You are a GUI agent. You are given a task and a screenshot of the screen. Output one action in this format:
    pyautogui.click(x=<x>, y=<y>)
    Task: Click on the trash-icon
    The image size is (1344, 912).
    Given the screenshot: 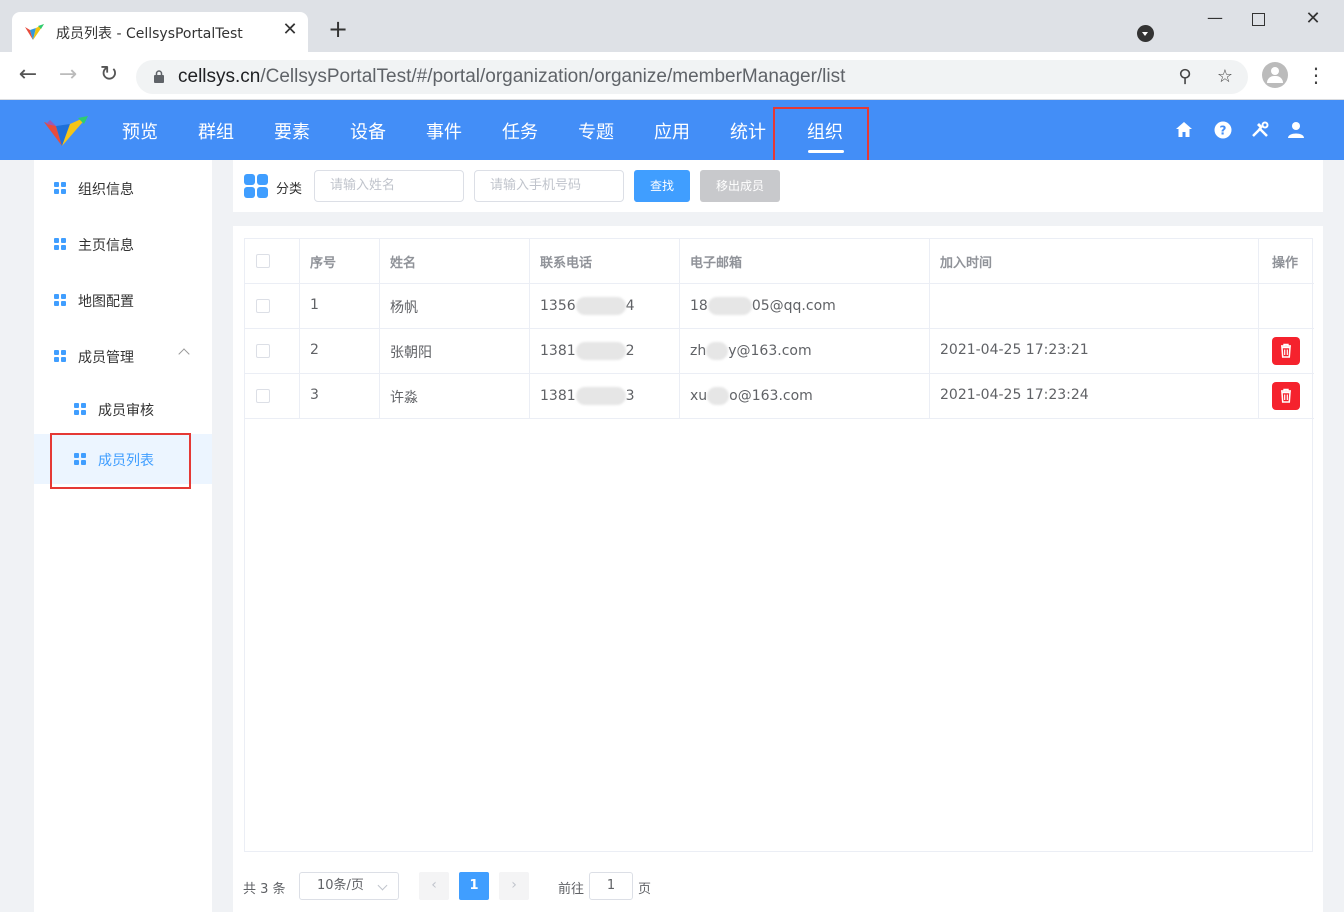 What is the action you would take?
    pyautogui.click(x=1286, y=395)
    